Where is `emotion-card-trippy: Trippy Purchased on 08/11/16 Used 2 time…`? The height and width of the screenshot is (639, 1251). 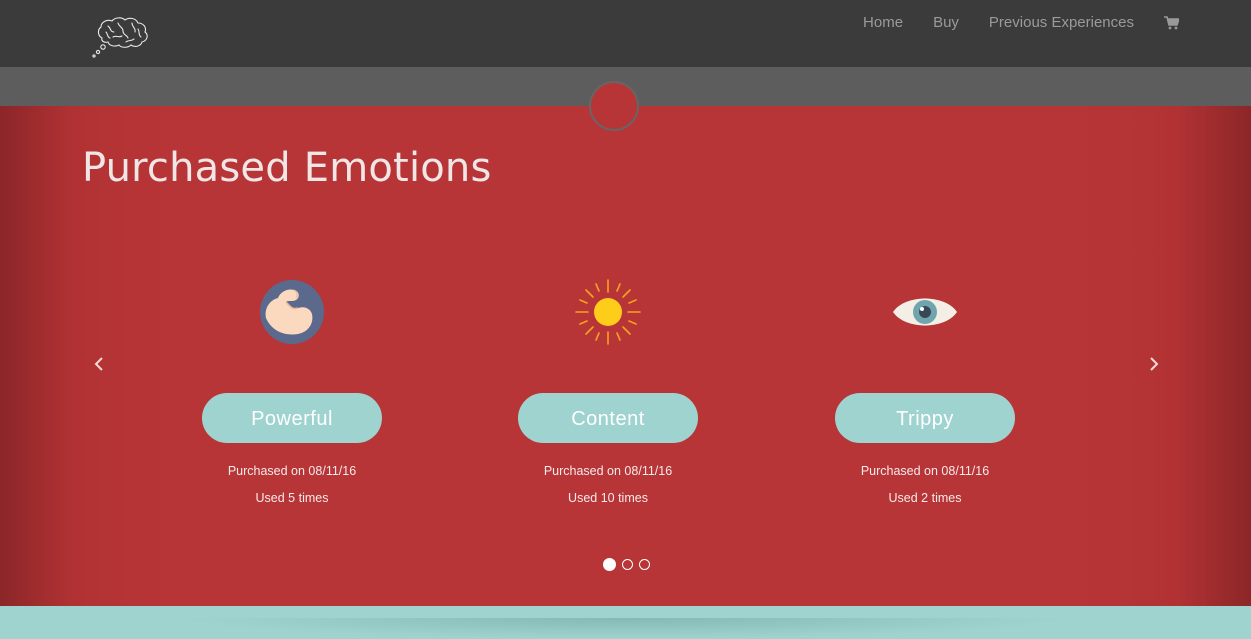 emotion-card-trippy: Trippy Purchased on 08/11/16 Used 2 time… is located at coordinates (925, 395).